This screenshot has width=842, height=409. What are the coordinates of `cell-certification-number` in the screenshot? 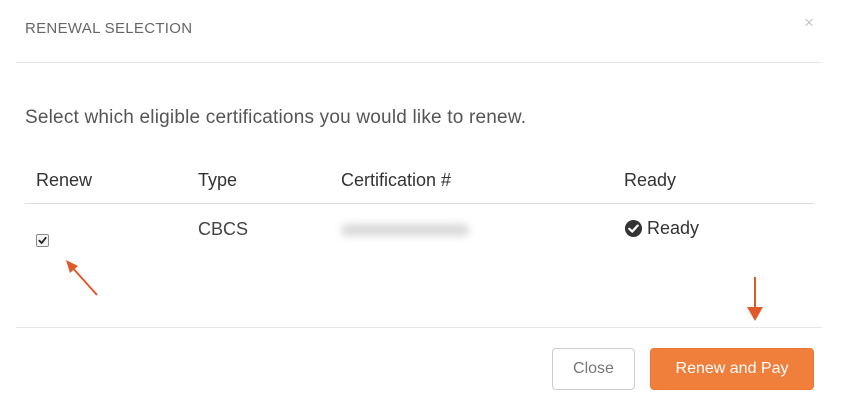 It's located at (406, 228).